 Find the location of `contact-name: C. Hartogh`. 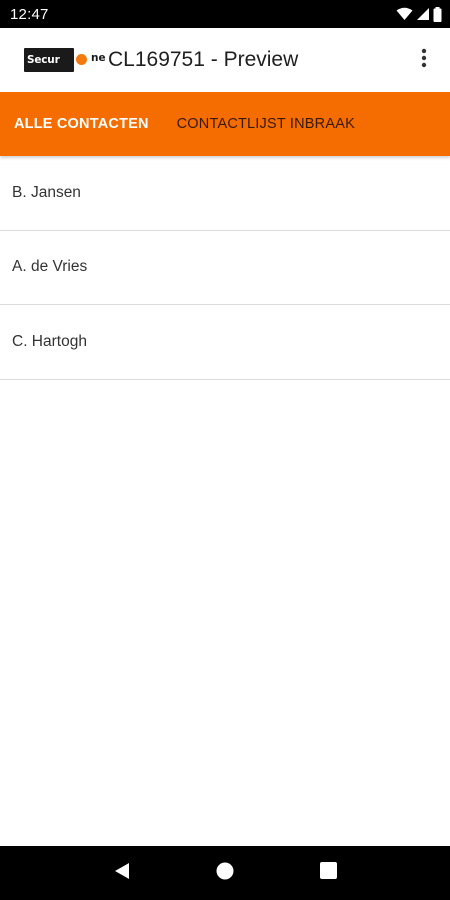

contact-name: C. Hartogh is located at coordinates (49, 341).